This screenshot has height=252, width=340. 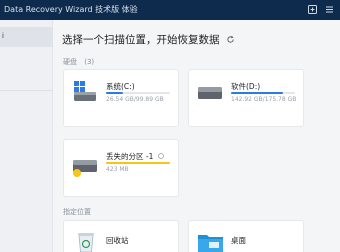 What do you see at coordinates (210, 243) in the screenshot?
I see `desktop-folder-icon` at bounding box center [210, 243].